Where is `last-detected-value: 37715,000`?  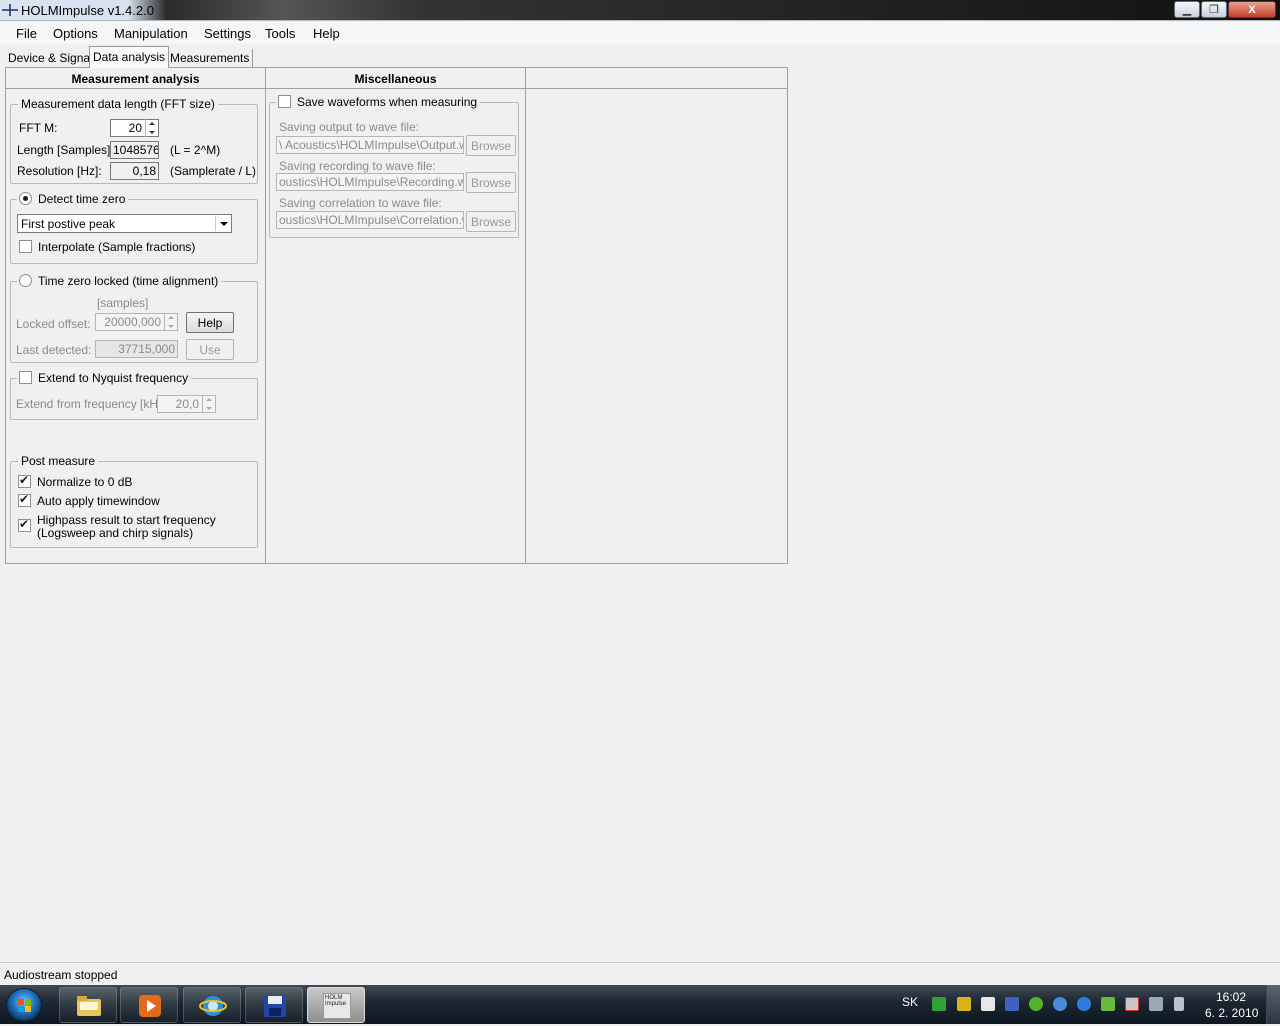 last-detected-value: 37715,000 is located at coordinates (136, 349).